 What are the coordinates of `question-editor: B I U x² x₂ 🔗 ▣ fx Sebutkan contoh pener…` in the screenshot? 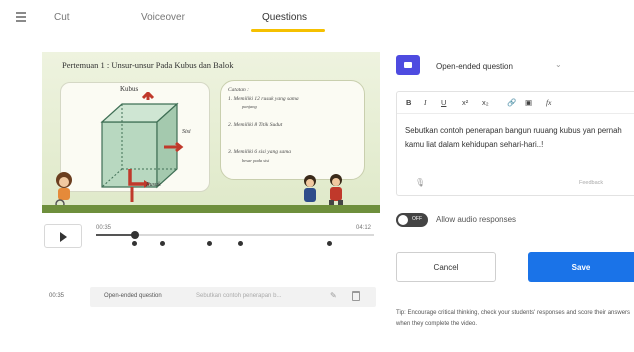 It's located at (515, 143).